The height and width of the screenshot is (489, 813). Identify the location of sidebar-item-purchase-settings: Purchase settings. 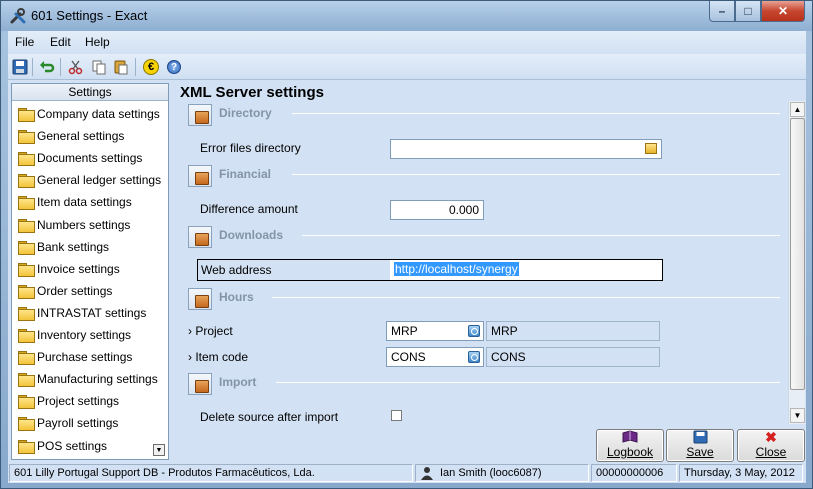
(75, 357).